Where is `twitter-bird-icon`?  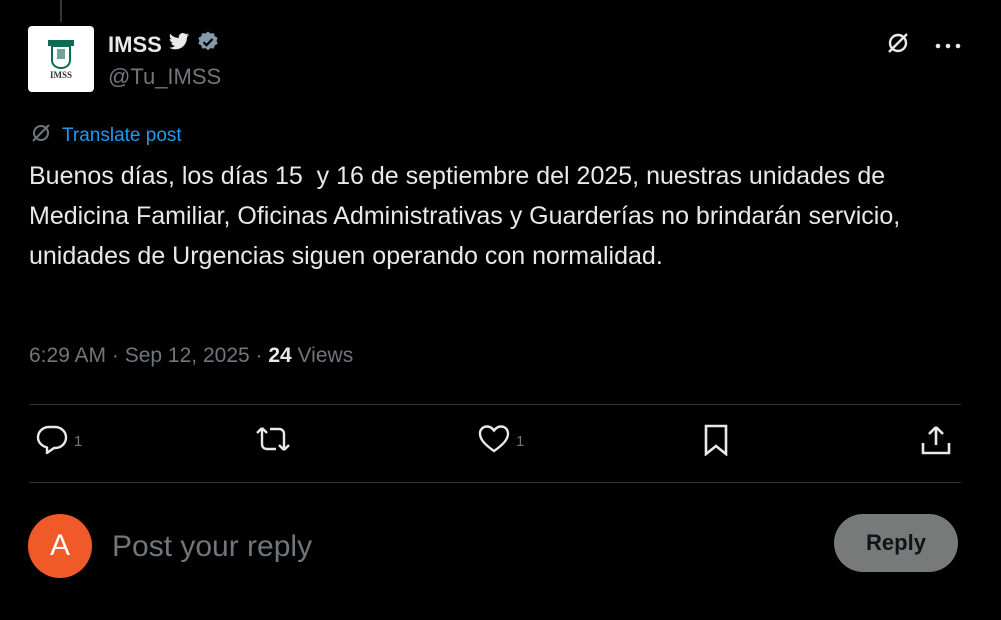 twitter-bird-icon is located at coordinates (179, 44).